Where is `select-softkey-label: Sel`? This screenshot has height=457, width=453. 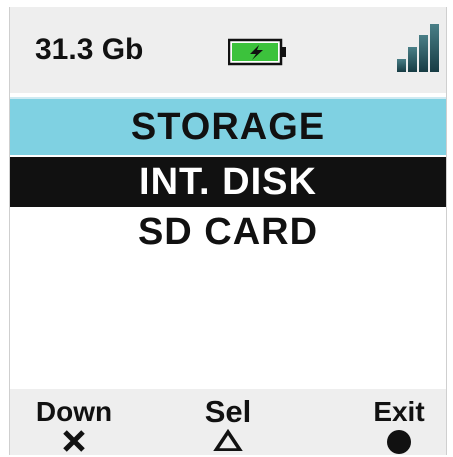
select-softkey-label: Sel is located at coordinates (228, 411).